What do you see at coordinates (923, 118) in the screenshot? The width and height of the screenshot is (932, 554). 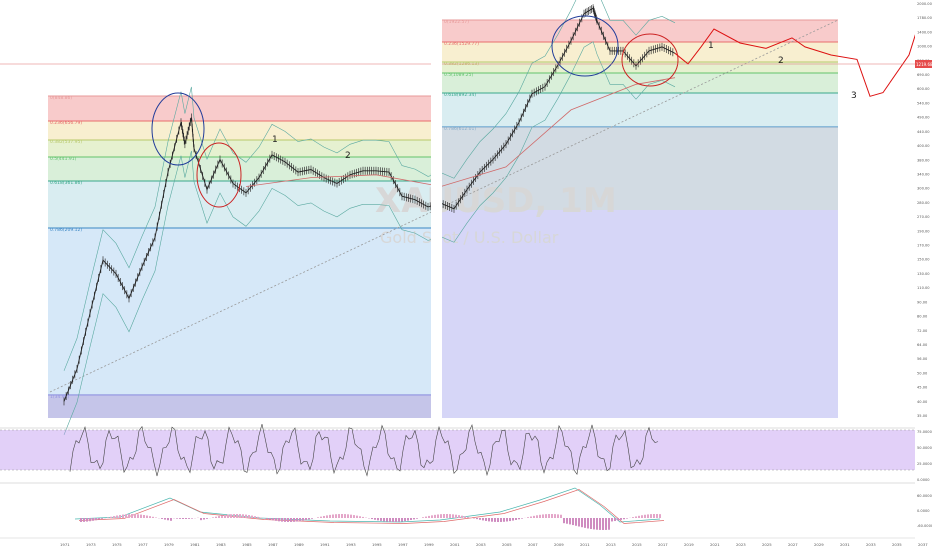 I see `price-tick-label: 490.00` at bounding box center [923, 118].